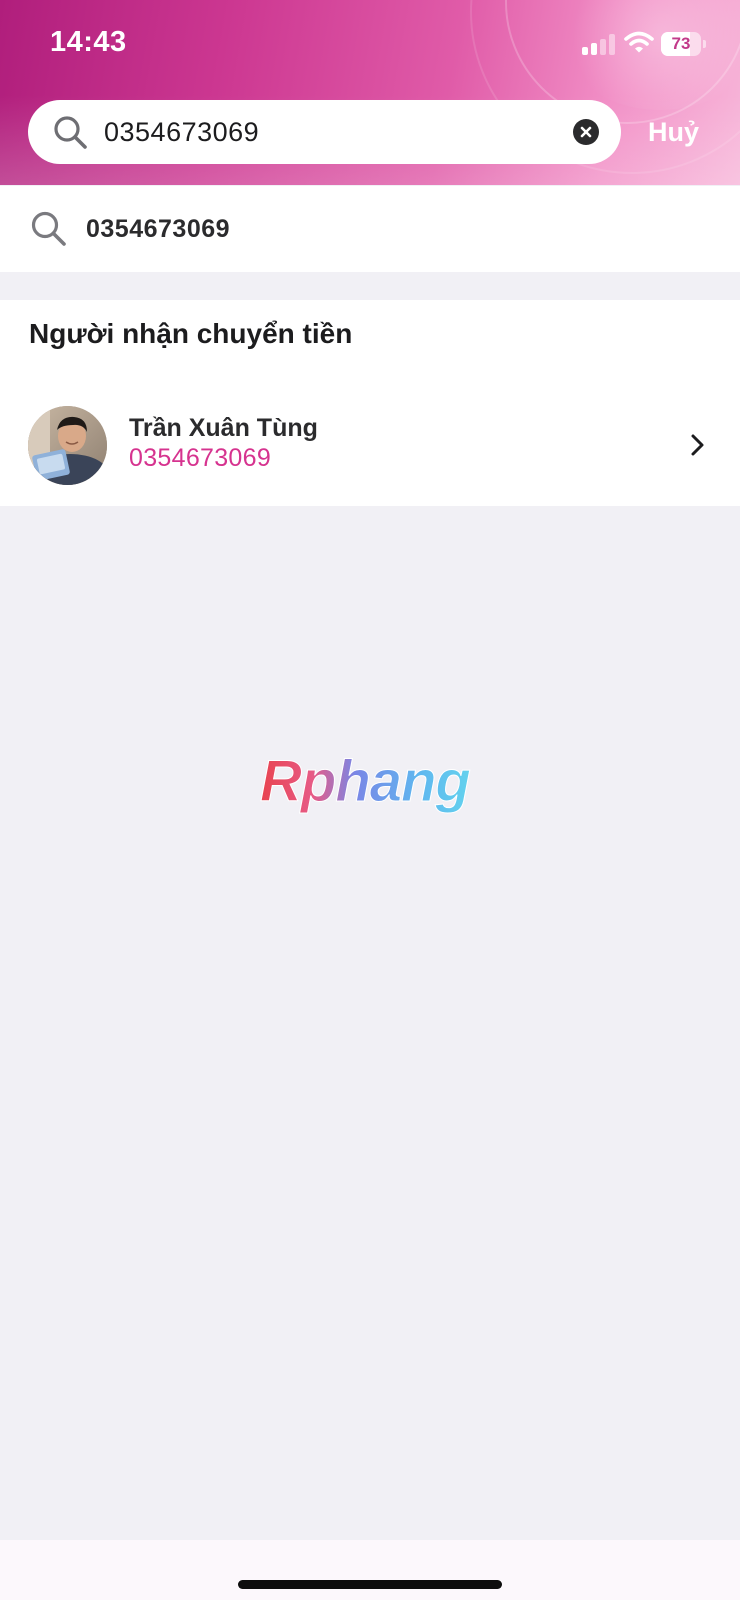  What do you see at coordinates (67, 445) in the screenshot?
I see `avatar` at bounding box center [67, 445].